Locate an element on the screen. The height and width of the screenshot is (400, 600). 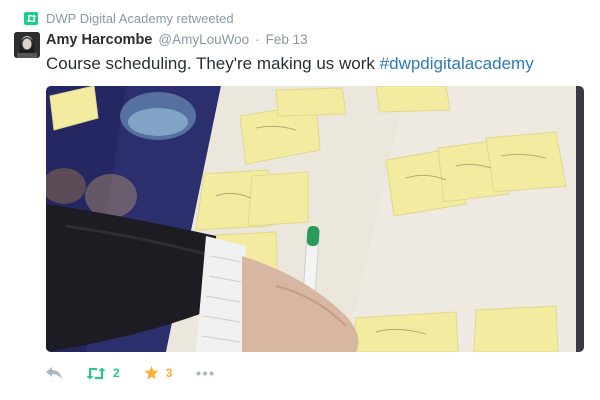
author-name: Amy Harcombe is located at coordinates (99, 40).